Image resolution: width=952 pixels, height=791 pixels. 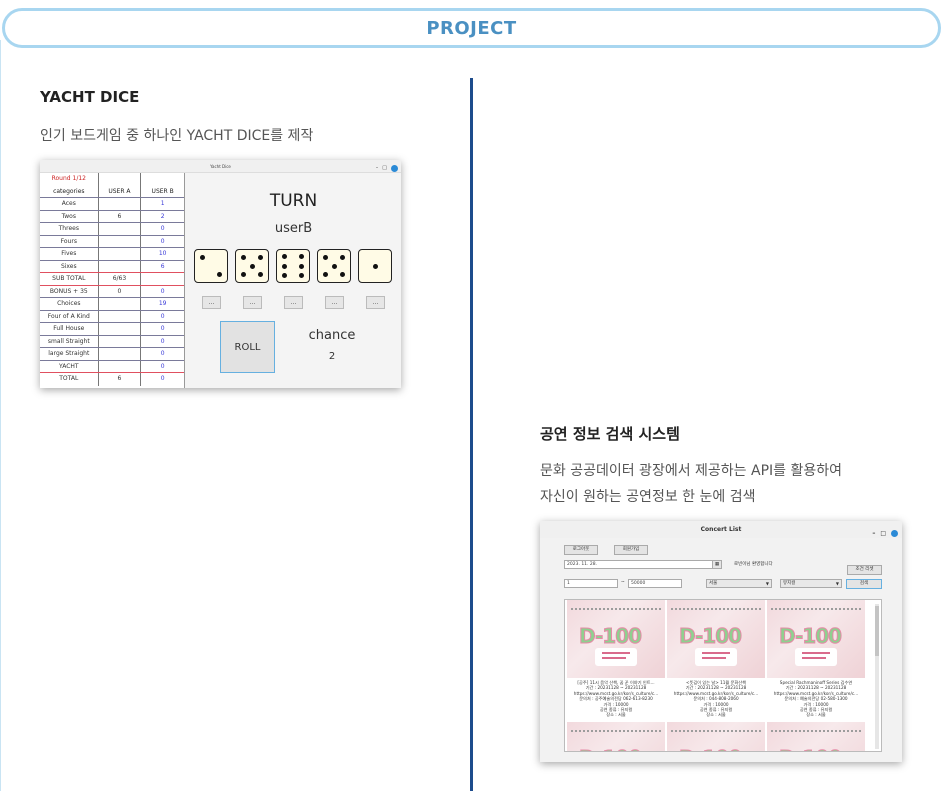 I want to click on user-b-score-cell: 6, so click(x=162, y=267).